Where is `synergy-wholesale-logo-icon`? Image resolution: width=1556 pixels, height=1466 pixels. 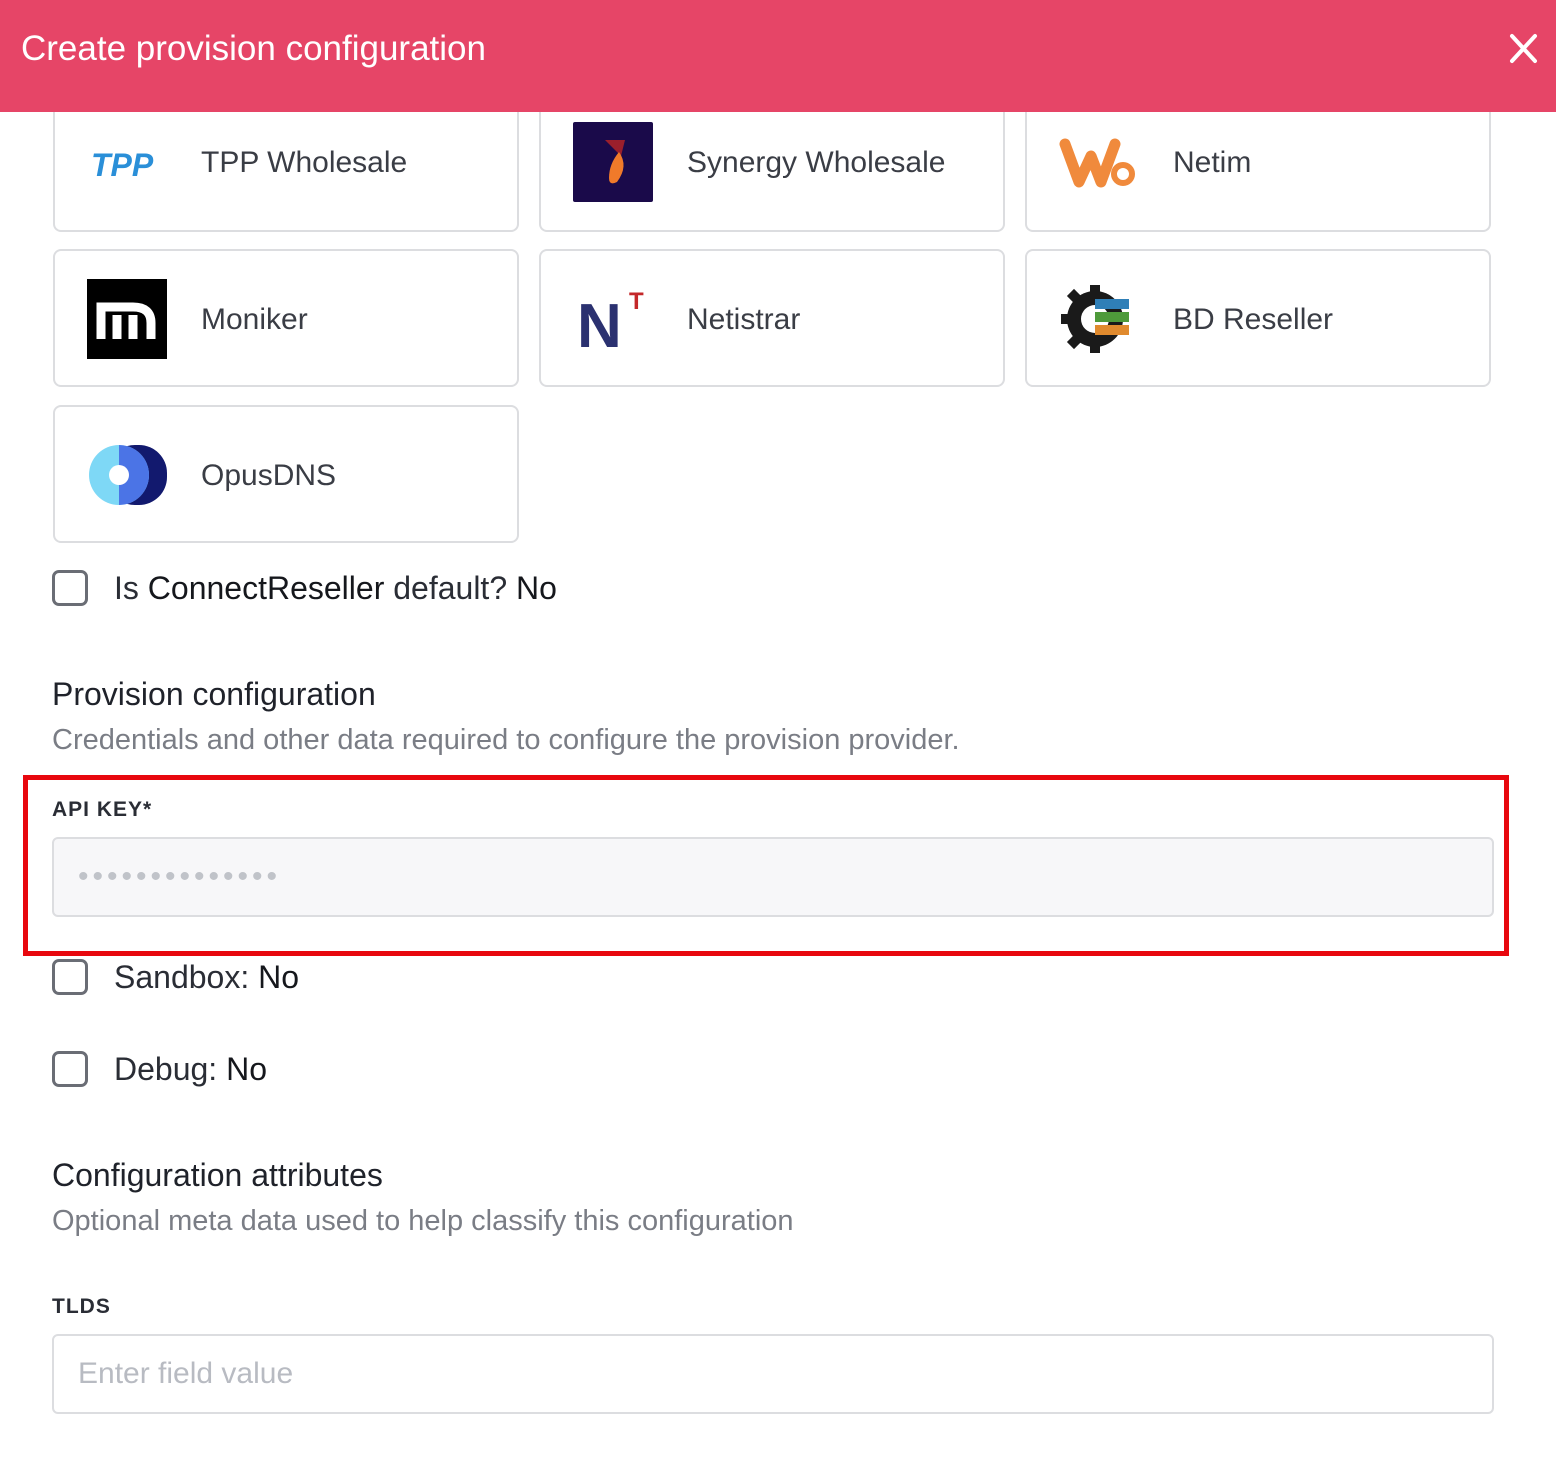
synergy-wholesale-logo-icon is located at coordinates (613, 162).